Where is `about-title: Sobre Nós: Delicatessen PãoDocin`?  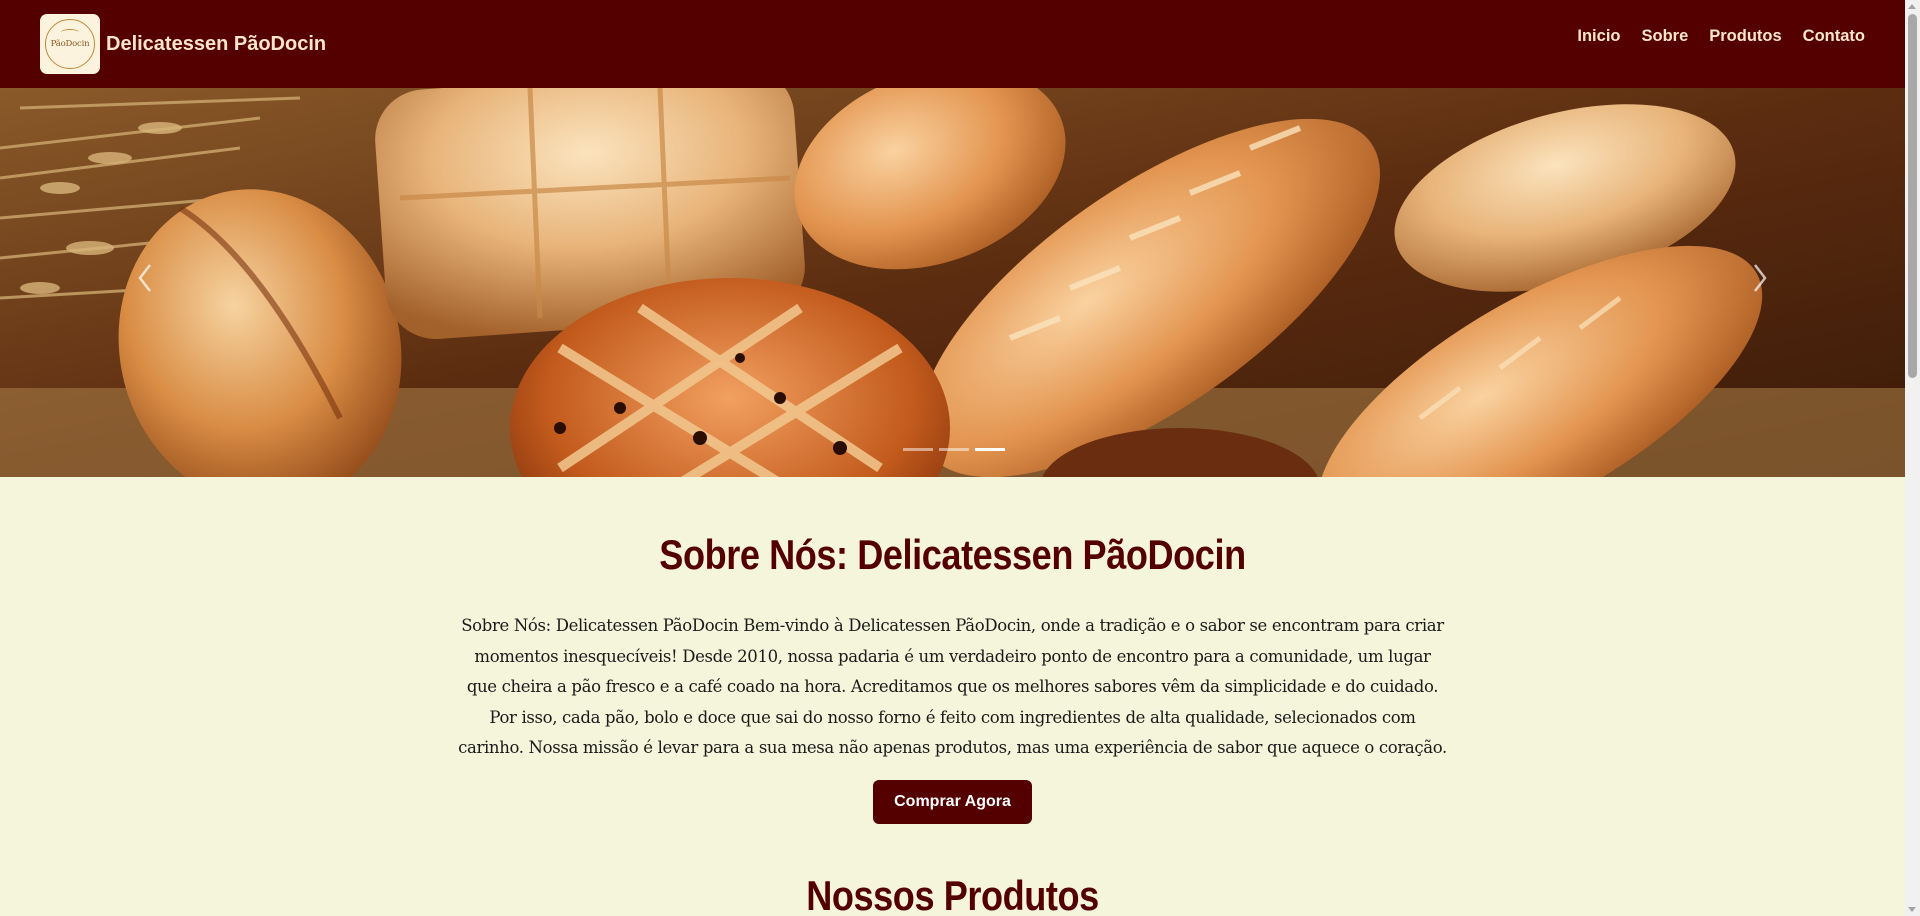
about-title: Sobre Nós: Delicatessen PãoDocin is located at coordinates (952, 554).